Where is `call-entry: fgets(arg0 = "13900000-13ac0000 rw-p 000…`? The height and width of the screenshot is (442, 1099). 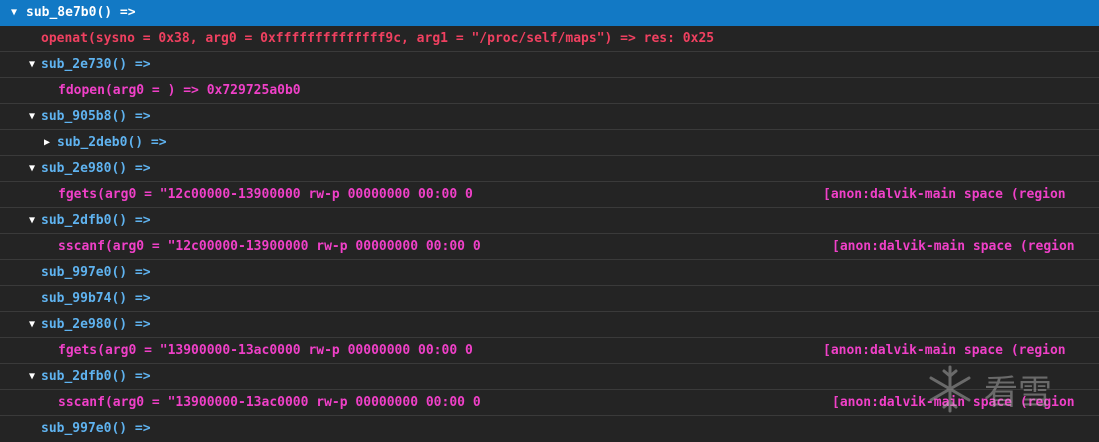 call-entry: fgets(arg0 = "13900000-13ac0000 rw-p 000… is located at coordinates (265, 350).